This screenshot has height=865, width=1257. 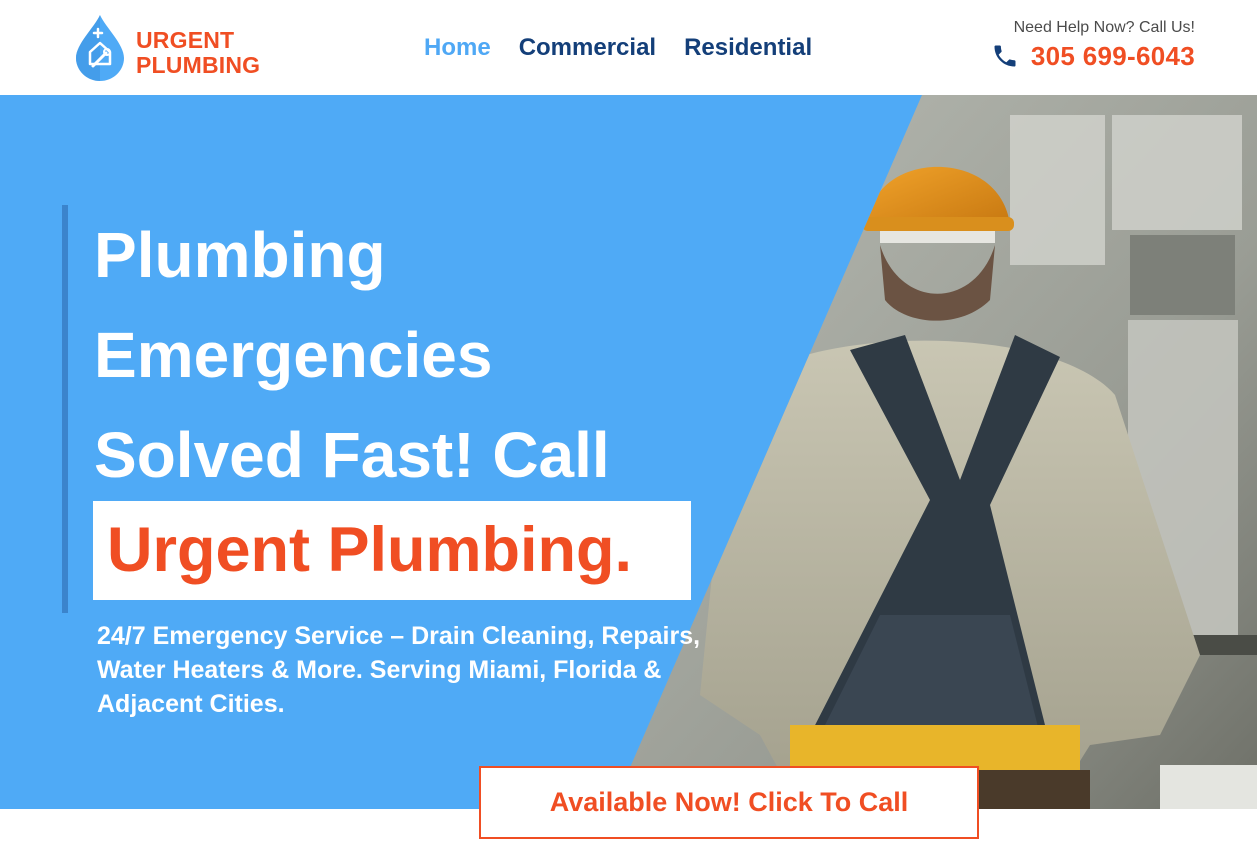 I want to click on water-drop-logo-icon, so click(x=100, y=48).